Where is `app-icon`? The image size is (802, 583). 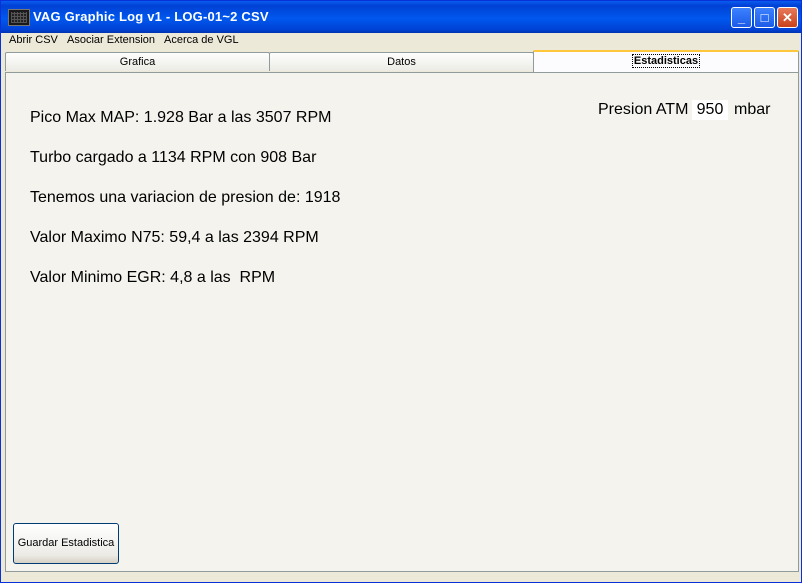
app-icon is located at coordinates (19, 17).